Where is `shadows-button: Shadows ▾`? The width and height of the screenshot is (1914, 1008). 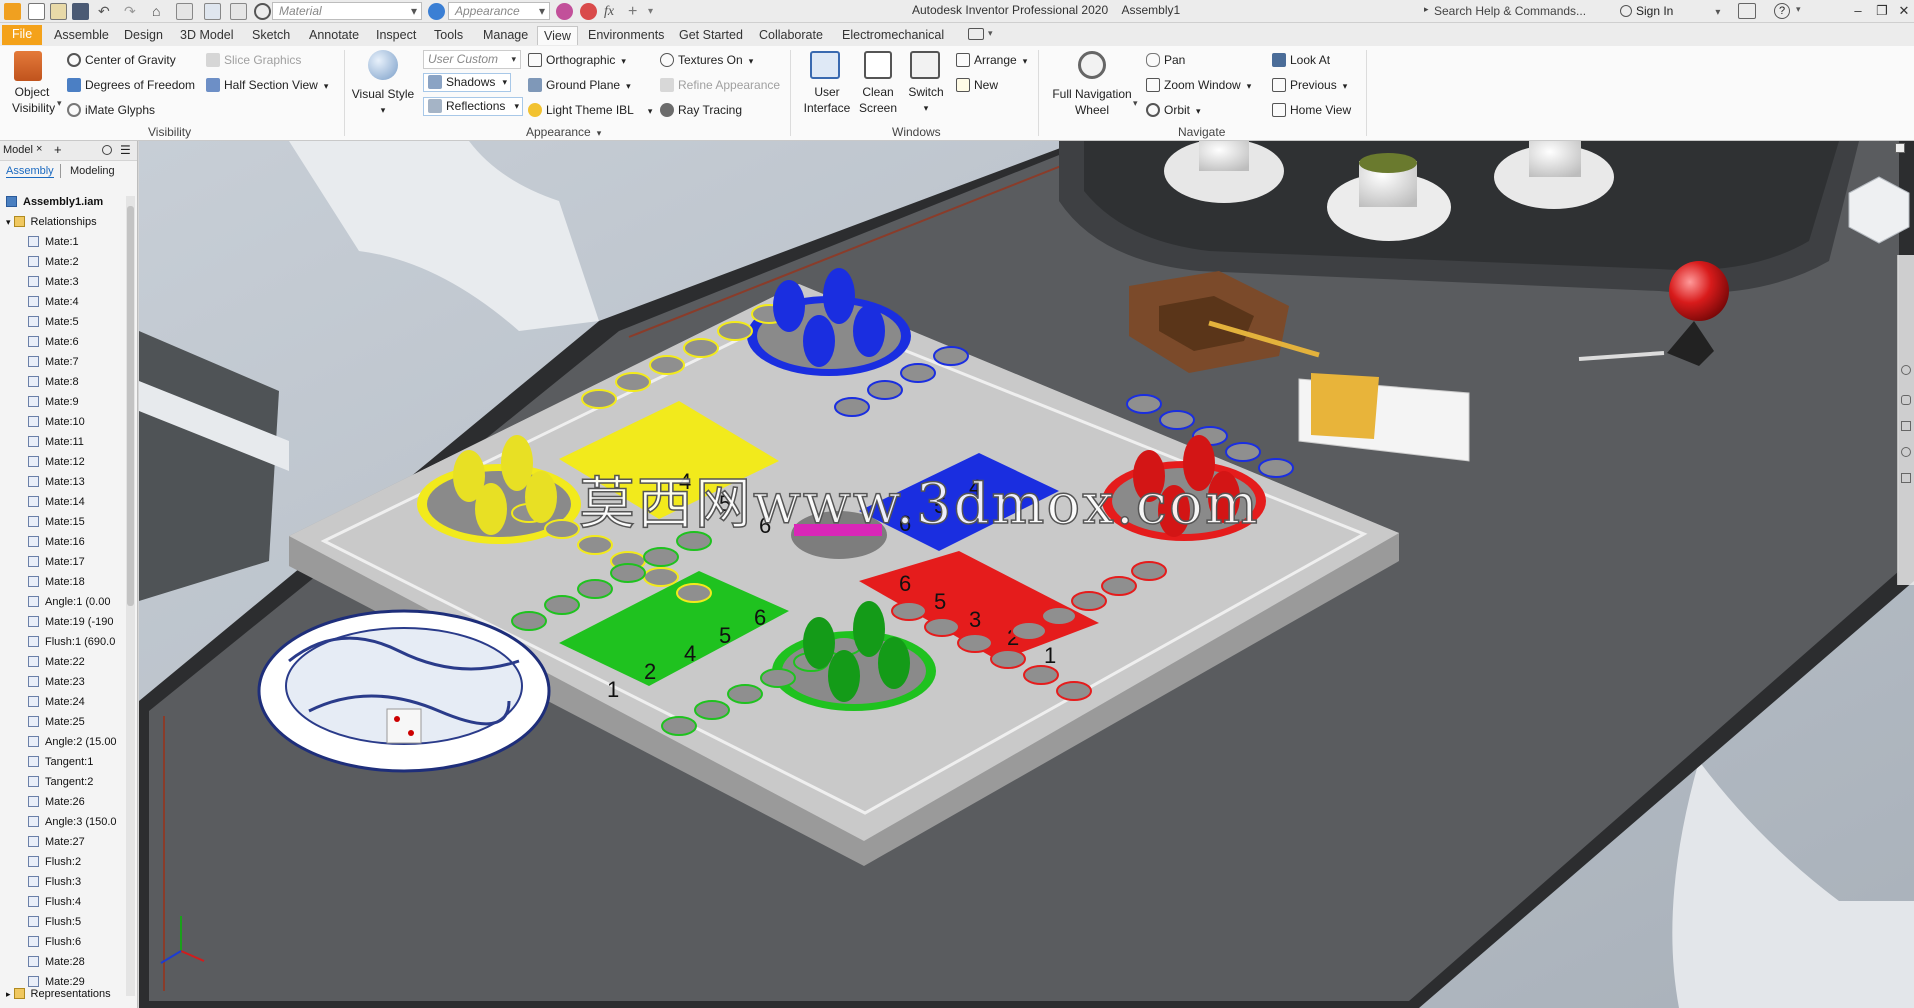
shadows-button: Shadows ▾ is located at coordinates (467, 82).